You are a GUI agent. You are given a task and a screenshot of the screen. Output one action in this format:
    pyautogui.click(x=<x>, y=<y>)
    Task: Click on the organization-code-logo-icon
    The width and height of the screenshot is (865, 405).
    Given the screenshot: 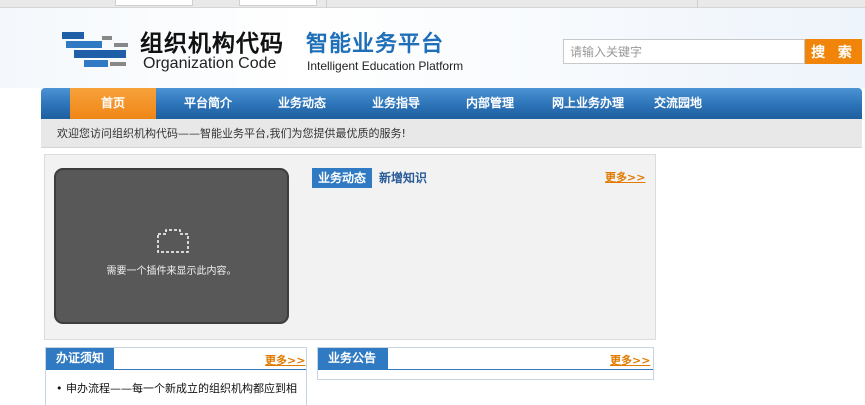 What is the action you would take?
    pyautogui.click(x=95, y=49)
    